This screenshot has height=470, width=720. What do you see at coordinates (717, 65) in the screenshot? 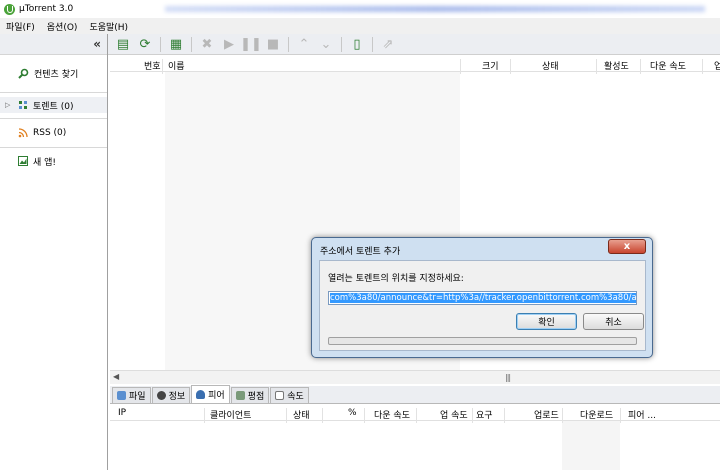
I see `column-header-up-speed: 업` at bounding box center [717, 65].